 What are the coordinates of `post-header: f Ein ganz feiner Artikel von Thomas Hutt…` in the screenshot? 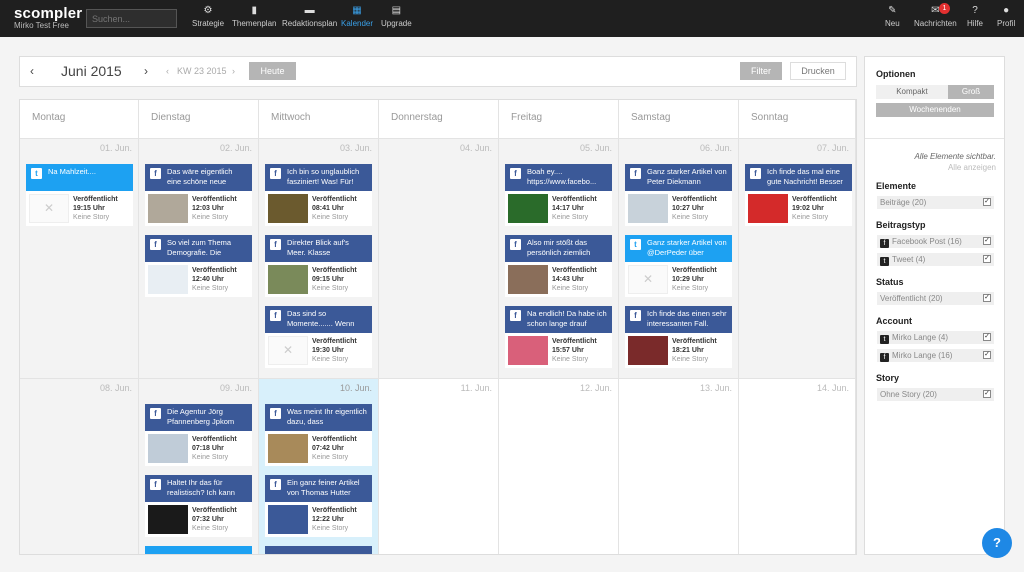 It's located at (318, 488).